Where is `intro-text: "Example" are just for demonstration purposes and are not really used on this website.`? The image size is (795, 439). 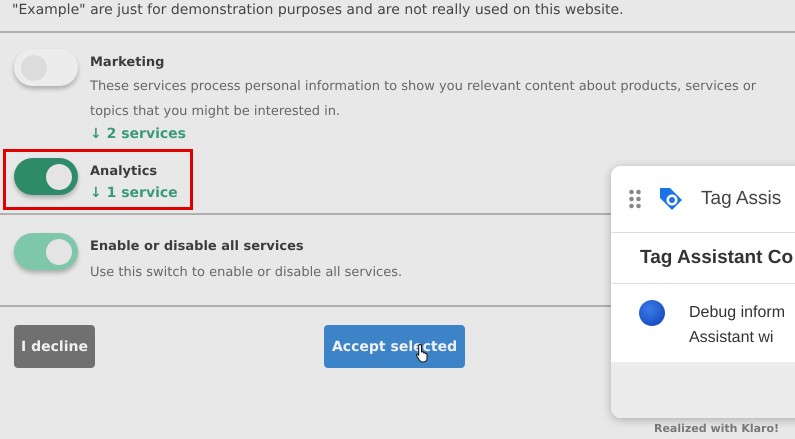 intro-text: "Example" are just for demonstration purposes and are not really used on this website. is located at coordinates (318, 10).